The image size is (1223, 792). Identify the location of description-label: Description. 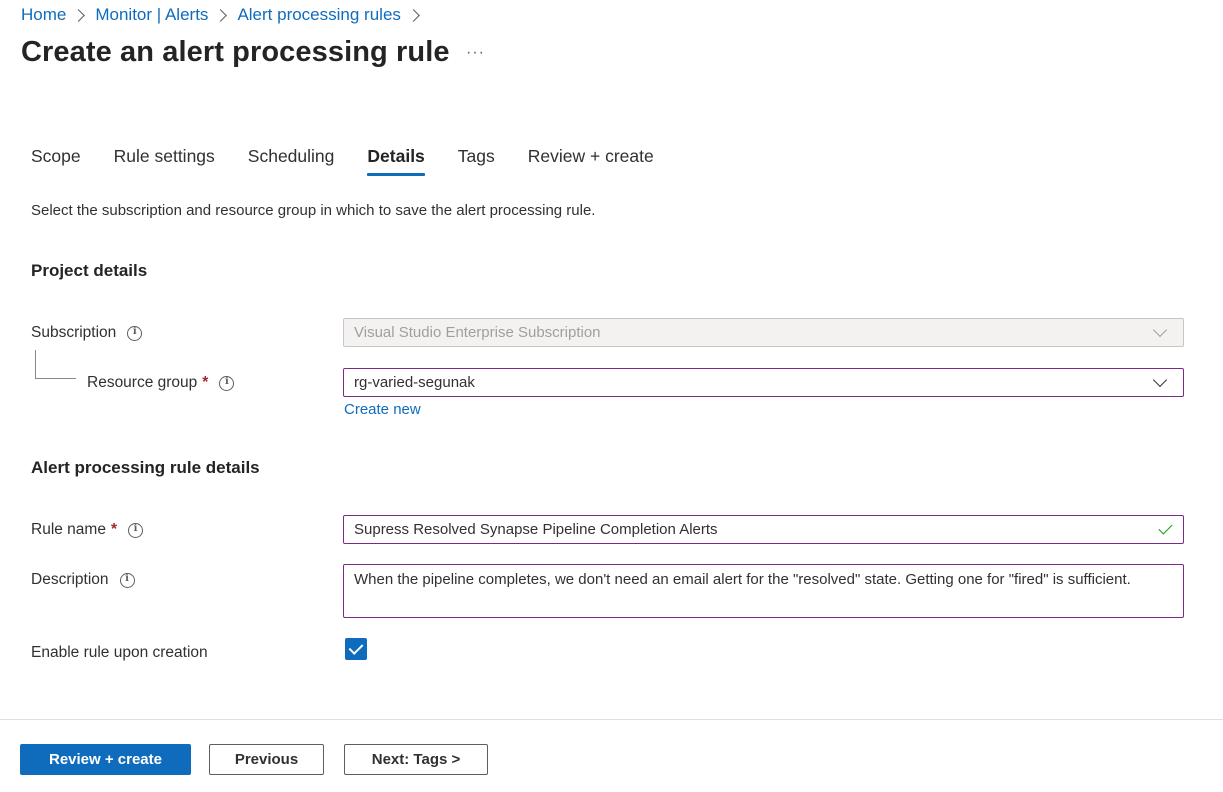
(70, 579).